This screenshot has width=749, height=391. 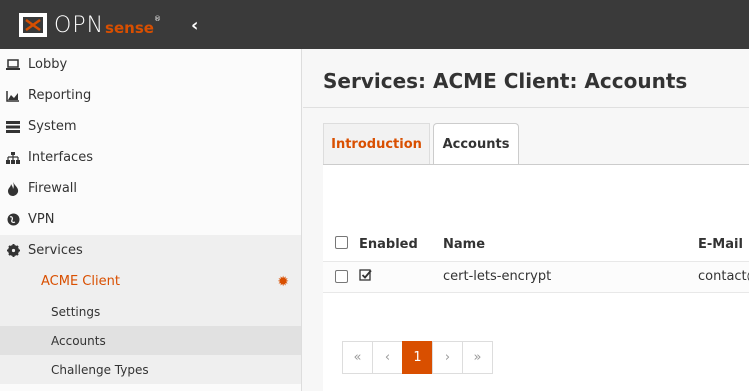 I want to click on sidebar-item-reporting: Reporting, so click(x=150, y=95).